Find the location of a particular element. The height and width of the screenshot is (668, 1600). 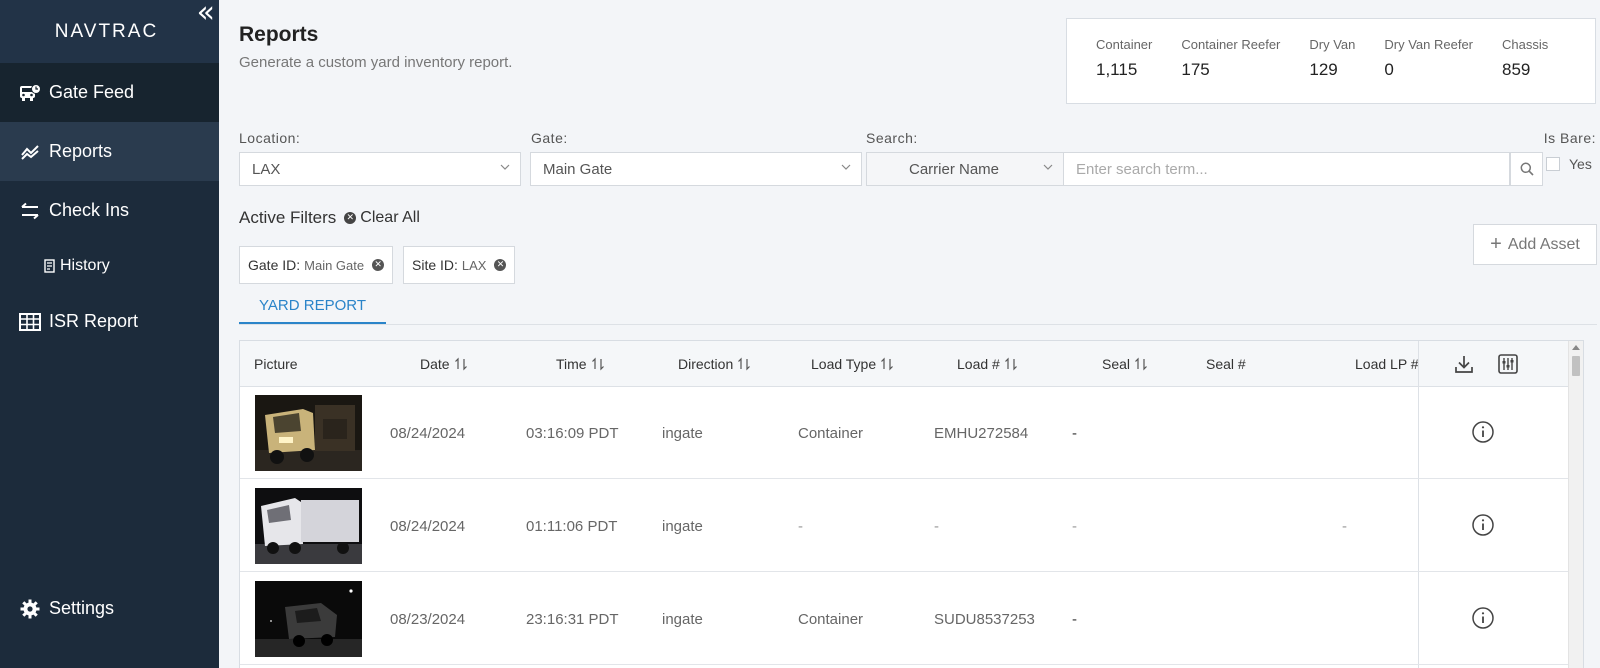

gate-label: Gate: is located at coordinates (549, 138).